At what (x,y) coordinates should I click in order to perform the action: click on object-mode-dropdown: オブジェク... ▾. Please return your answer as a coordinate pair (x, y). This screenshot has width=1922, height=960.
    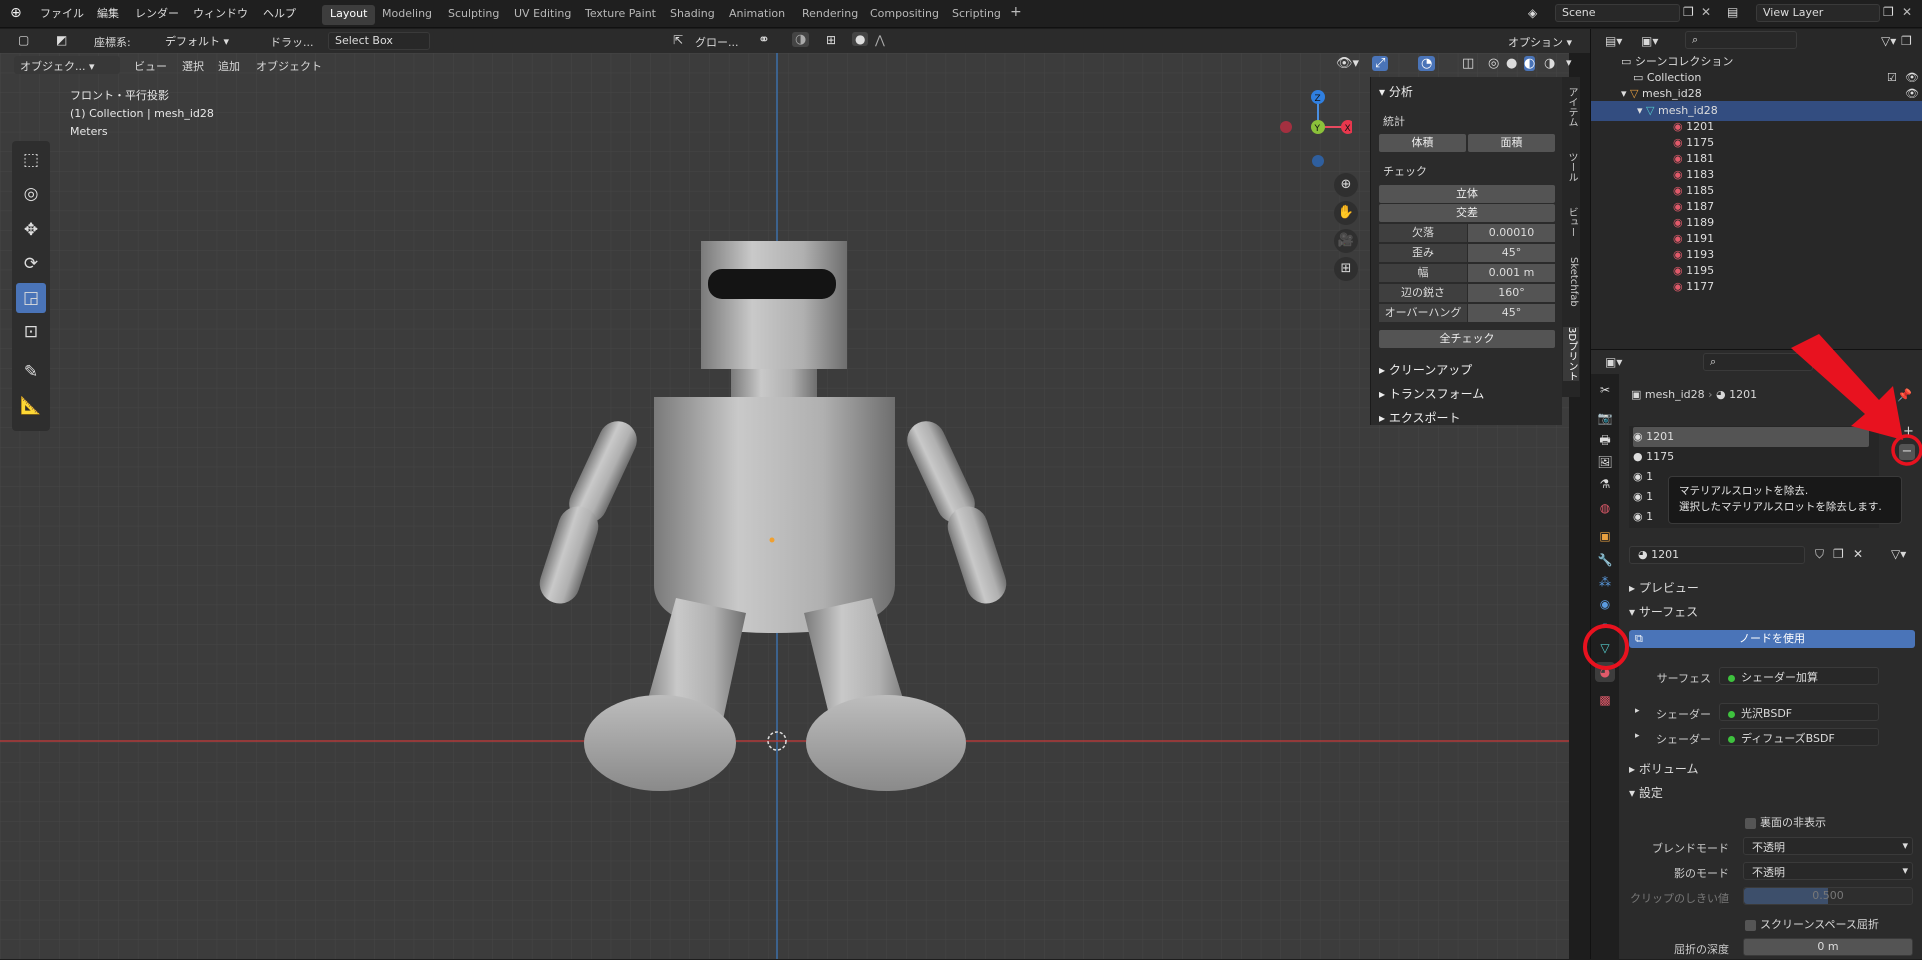
    Looking at the image, I should click on (67, 65).